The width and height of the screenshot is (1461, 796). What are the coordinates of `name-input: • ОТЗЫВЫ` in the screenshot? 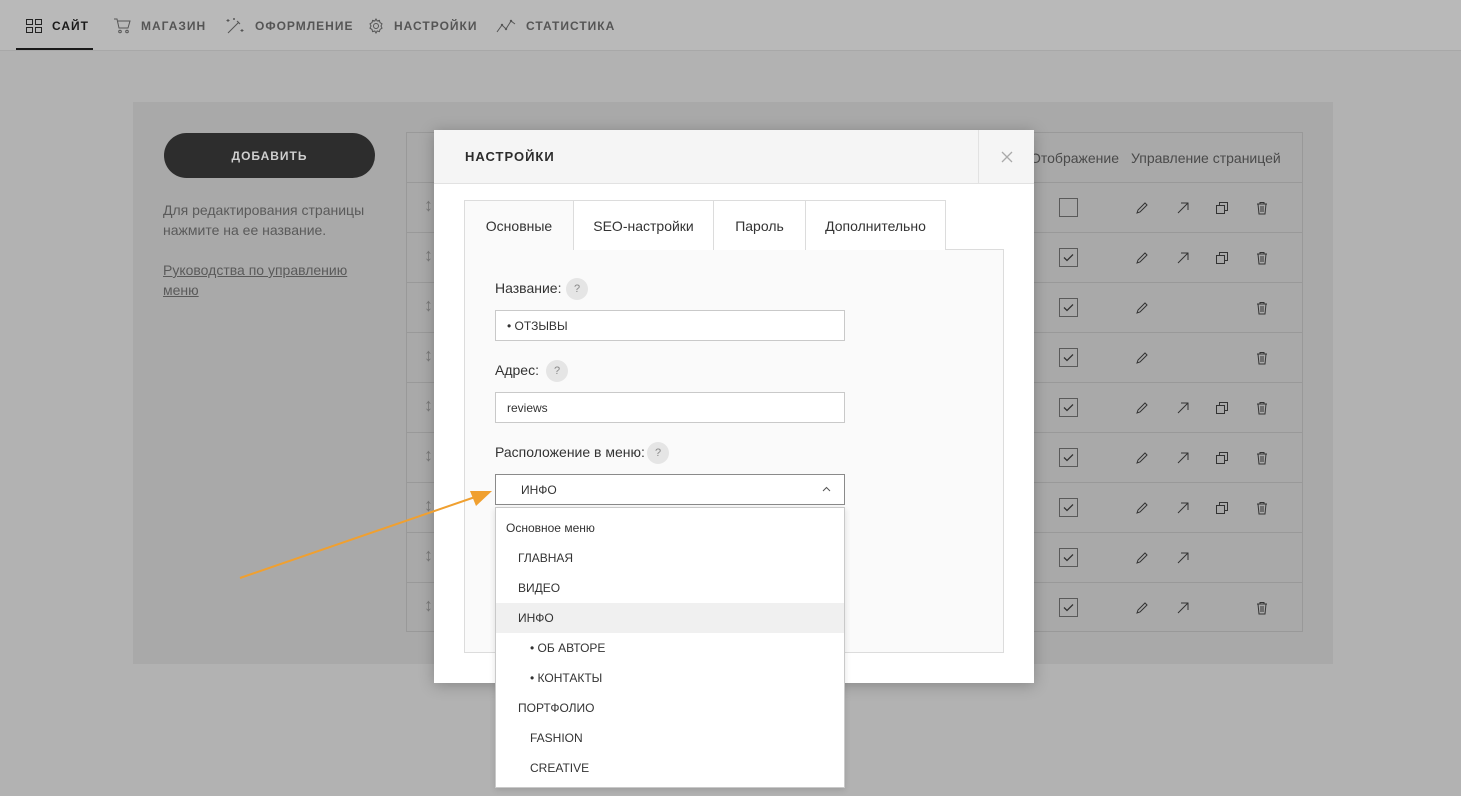 It's located at (670, 325).